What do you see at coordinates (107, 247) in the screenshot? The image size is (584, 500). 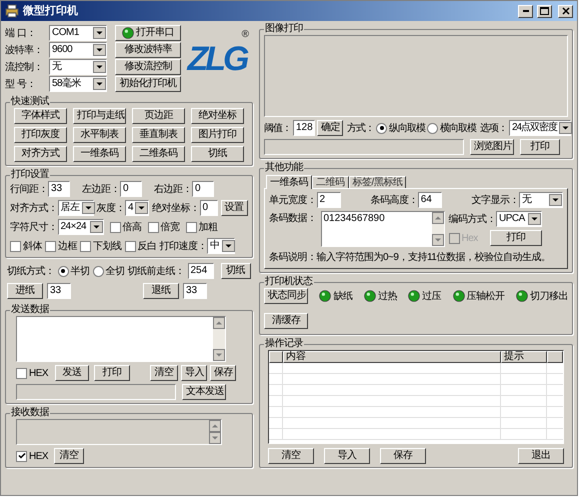 I see `field-label: 下划线` at bounding box center [107, 247].